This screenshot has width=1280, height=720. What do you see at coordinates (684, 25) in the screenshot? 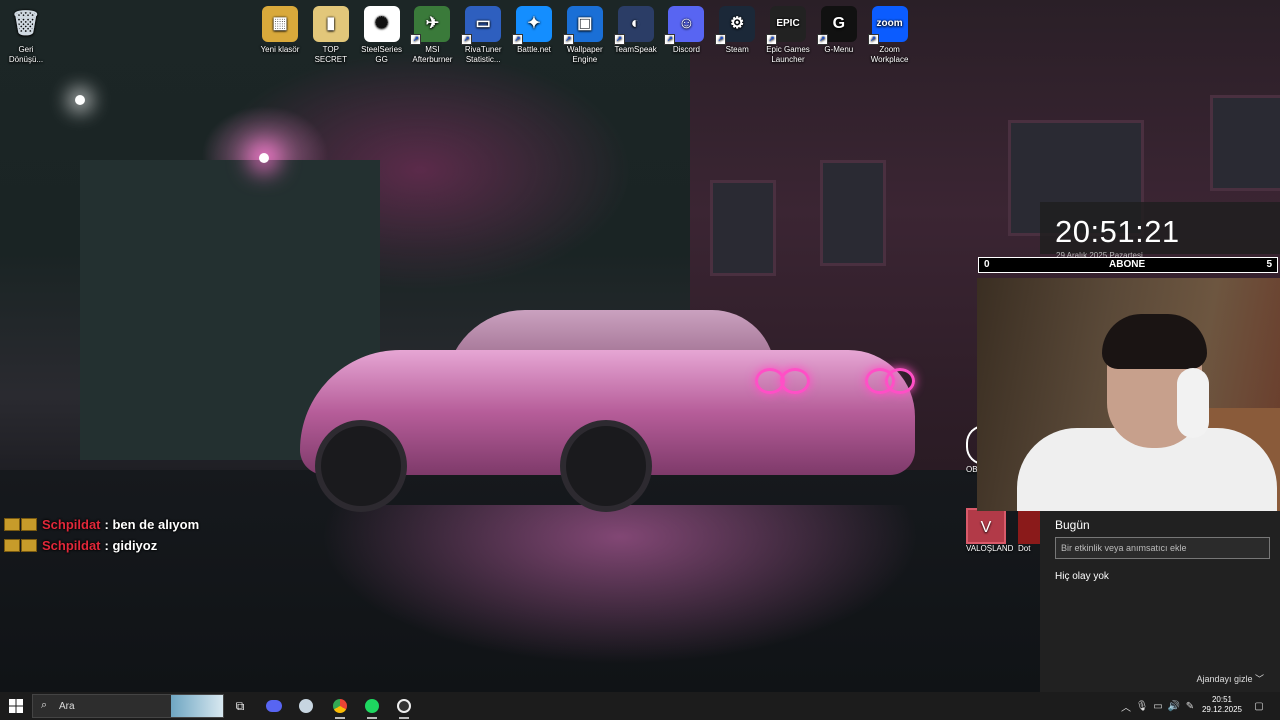
I see `discord-icon: ☺ ↗` at bounding box center [684, 25].